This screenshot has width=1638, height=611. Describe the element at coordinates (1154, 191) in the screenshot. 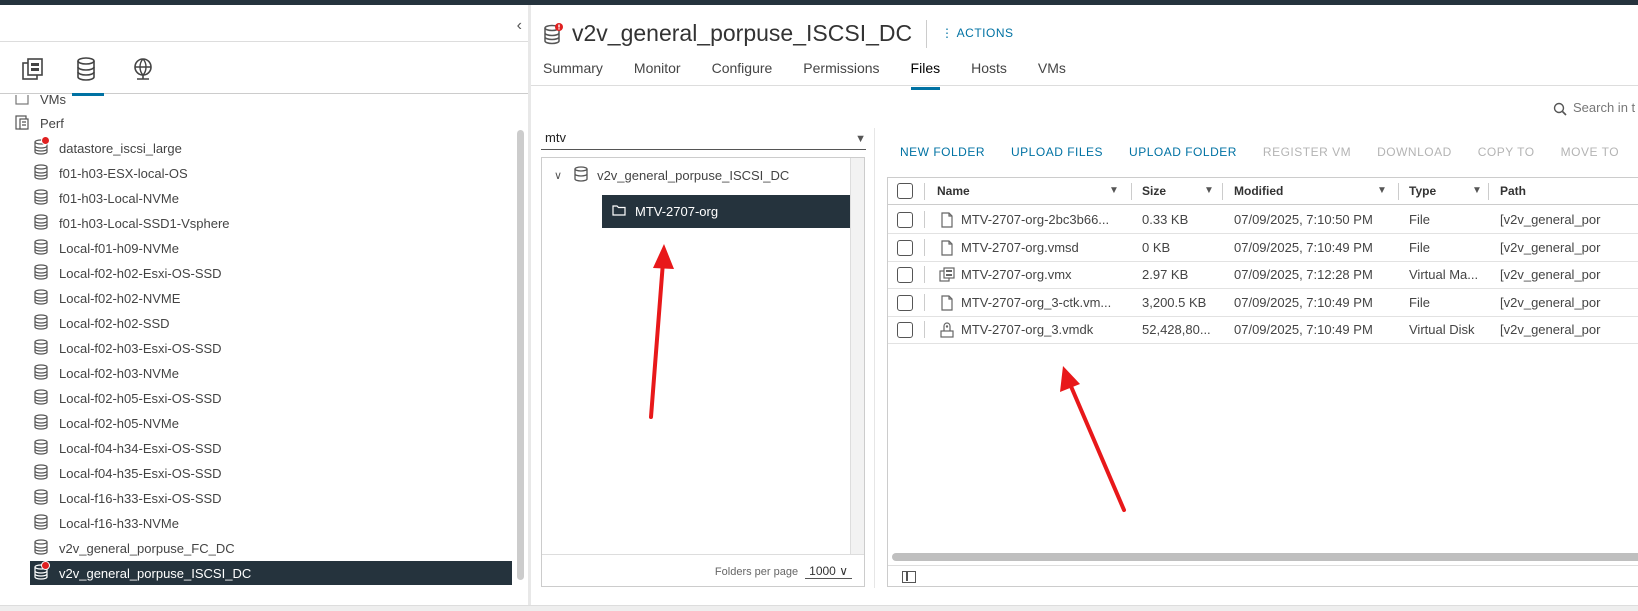

I see `column-size-label: Size` at that location.